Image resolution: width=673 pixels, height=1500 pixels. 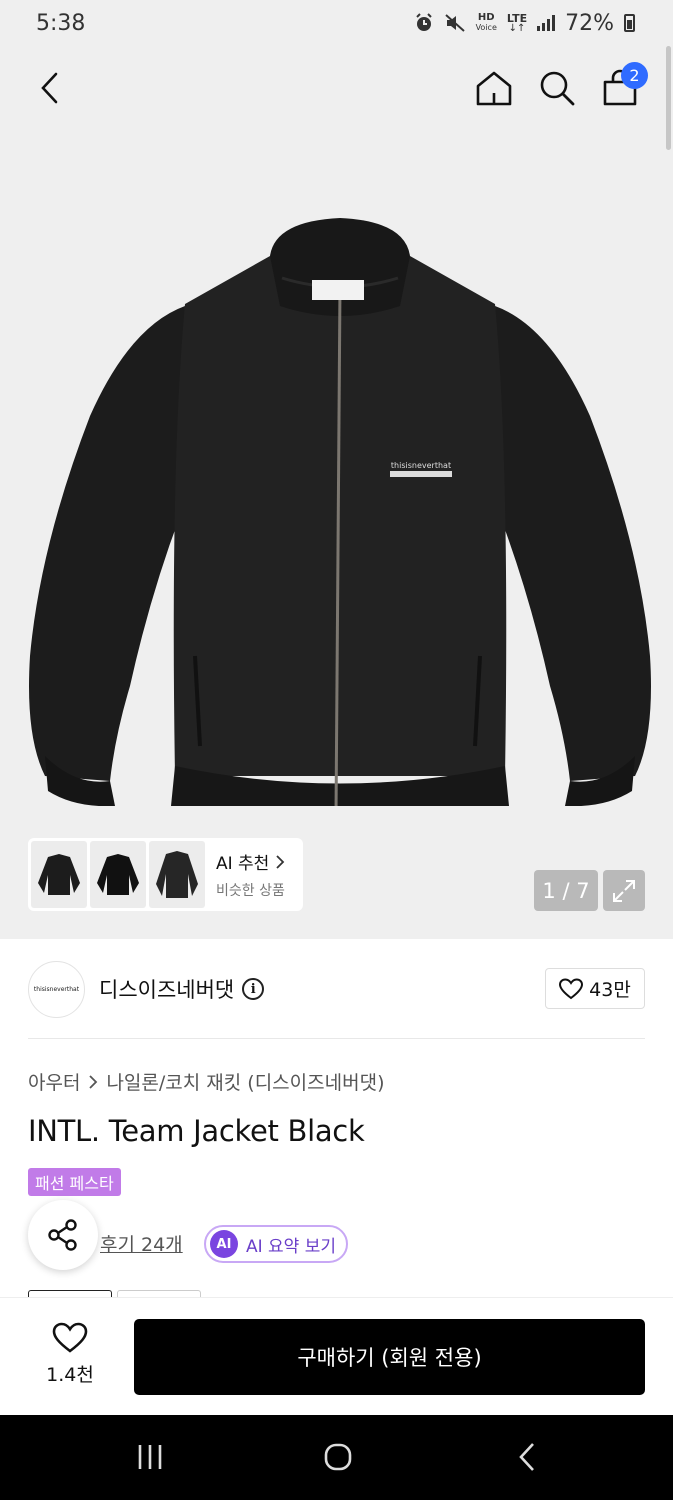 What do you see at coordinates (70, 1357) in the screenshot?
I see `wishlist-button: 1.4천` at bounding box center [70, 1357].